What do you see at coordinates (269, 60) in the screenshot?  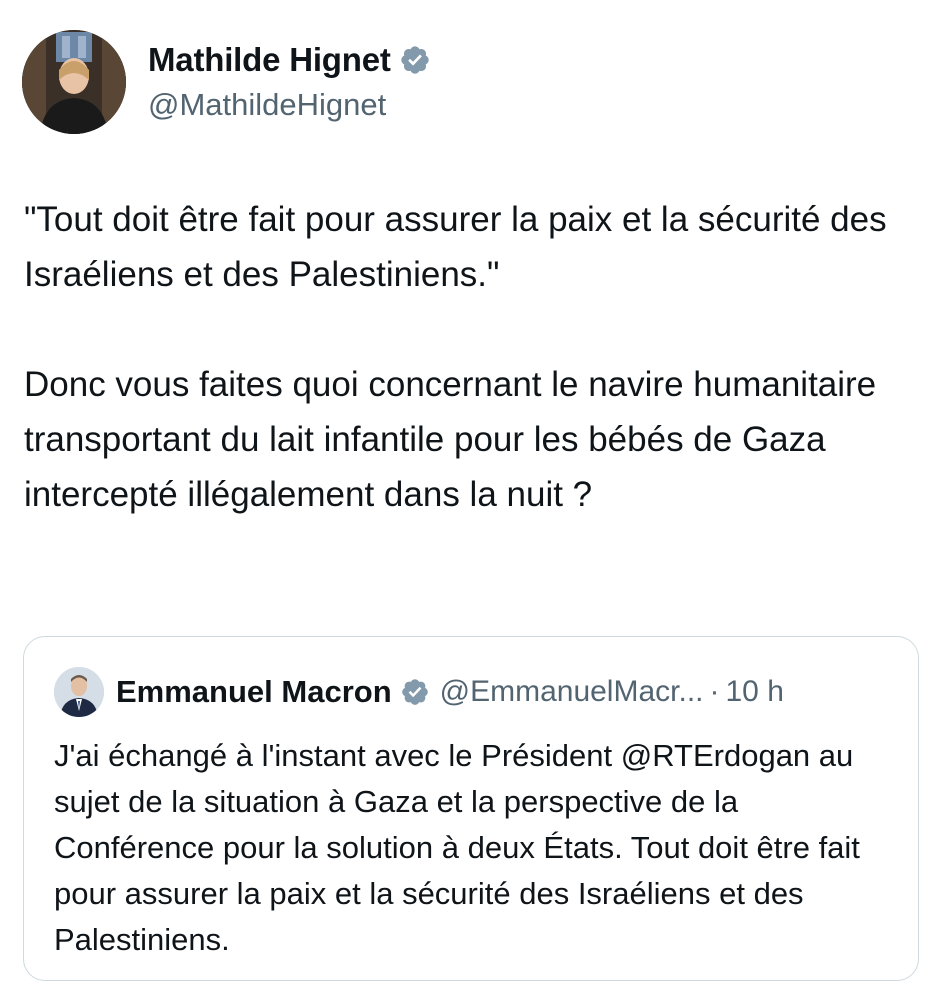 I see `author-display-name: Mathilde Hignet` at bounding box center [269, 60].